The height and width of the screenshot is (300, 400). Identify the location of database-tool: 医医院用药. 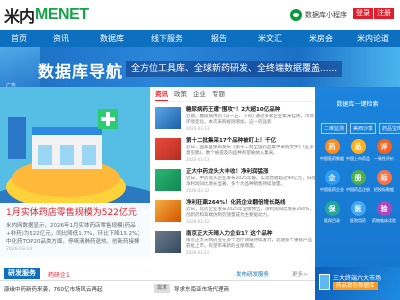
(358, 214).